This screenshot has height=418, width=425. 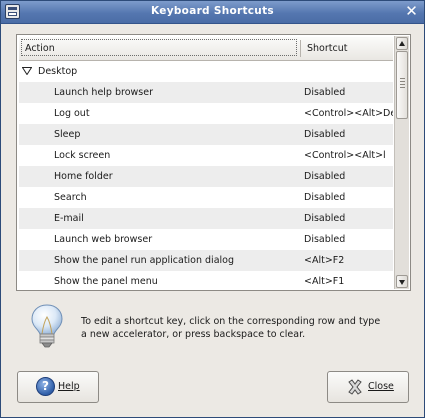 What do you see at coordinates (206, 92) in the screenshot?
I see `table-row: Launch help browser Disabled` at bounding box center [206, 92].